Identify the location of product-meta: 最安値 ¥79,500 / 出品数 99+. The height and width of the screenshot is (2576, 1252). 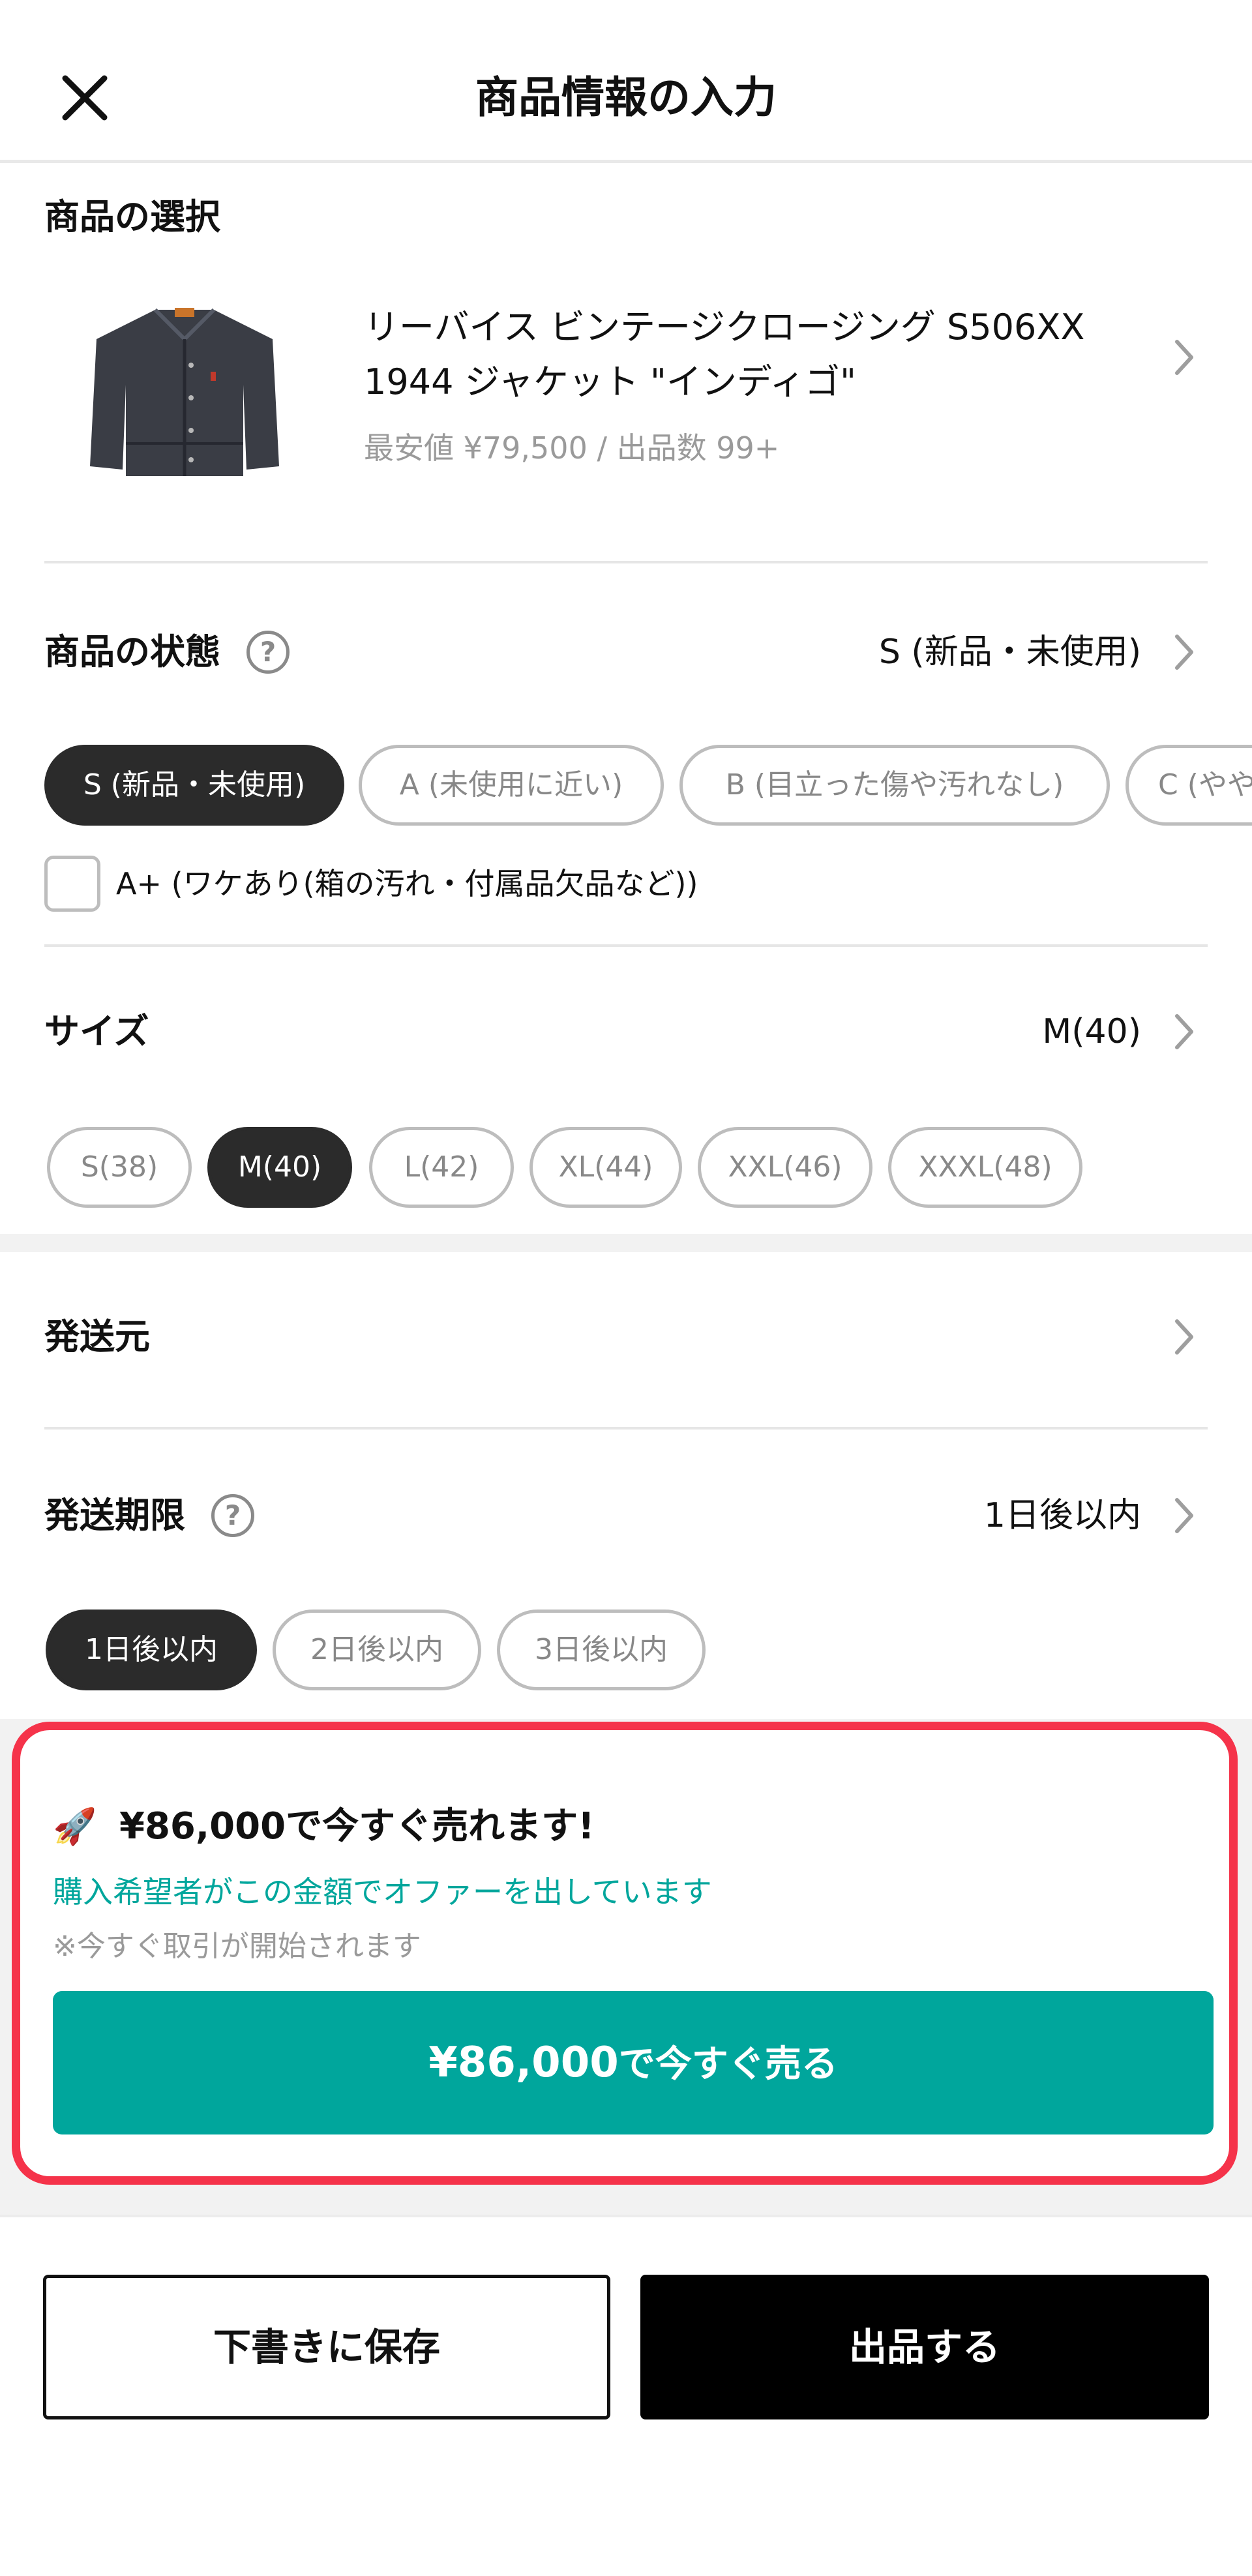
(572, 448).